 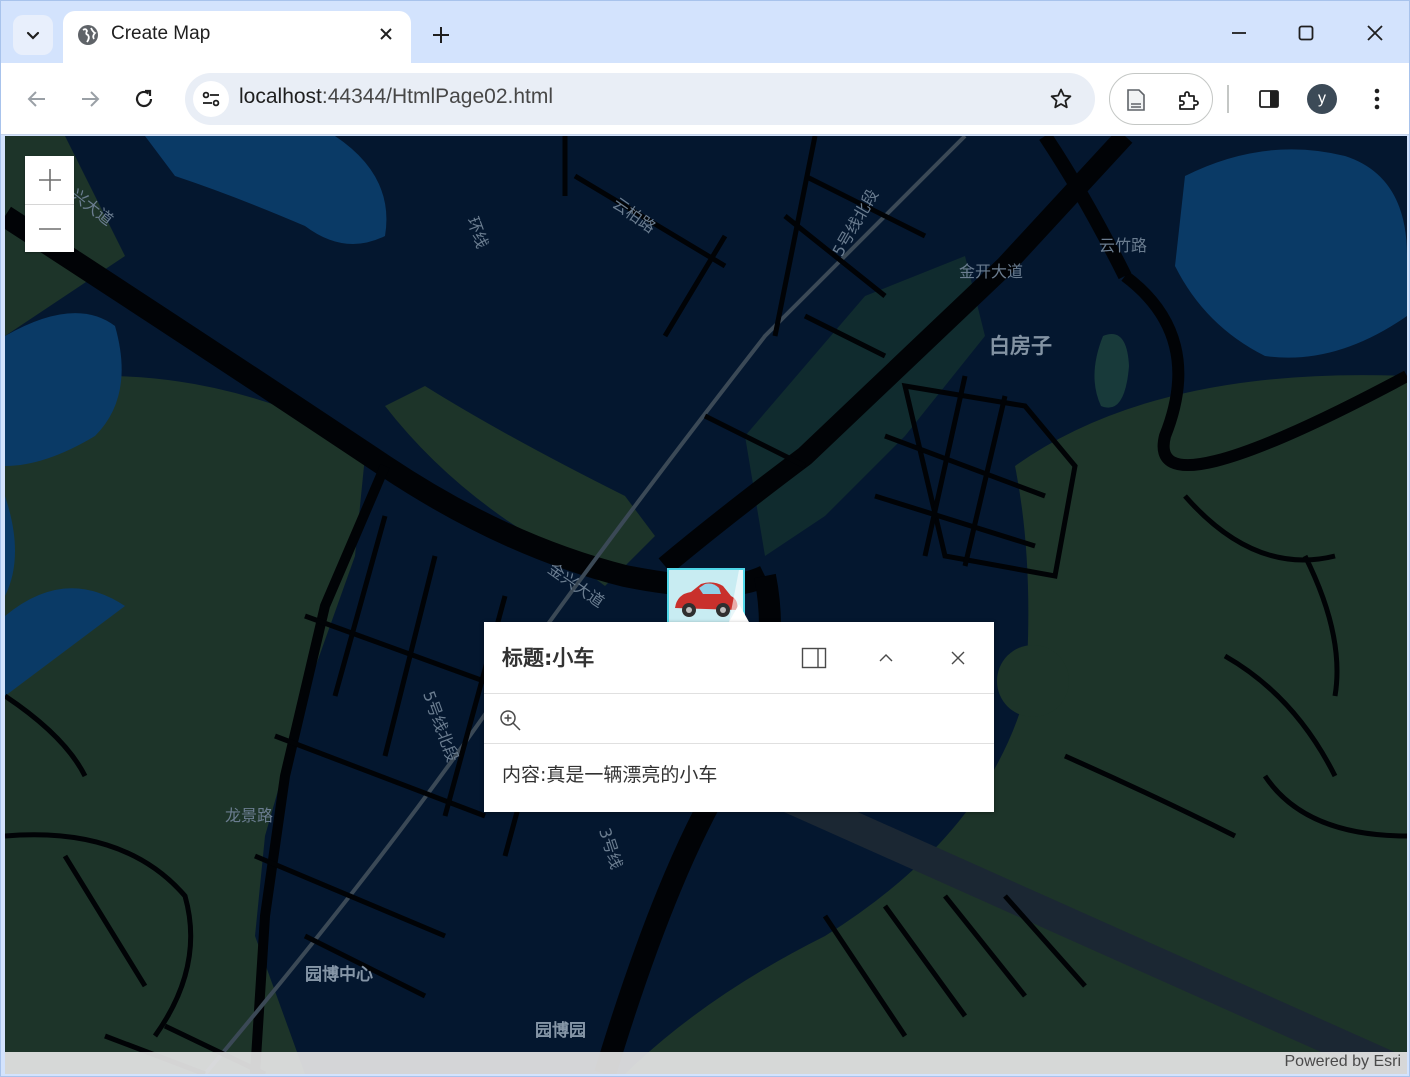 What do you see at coordinates (161, 33) in the screenshot?
I see `tab-title: Create Map` at bounding box center [161, 33].